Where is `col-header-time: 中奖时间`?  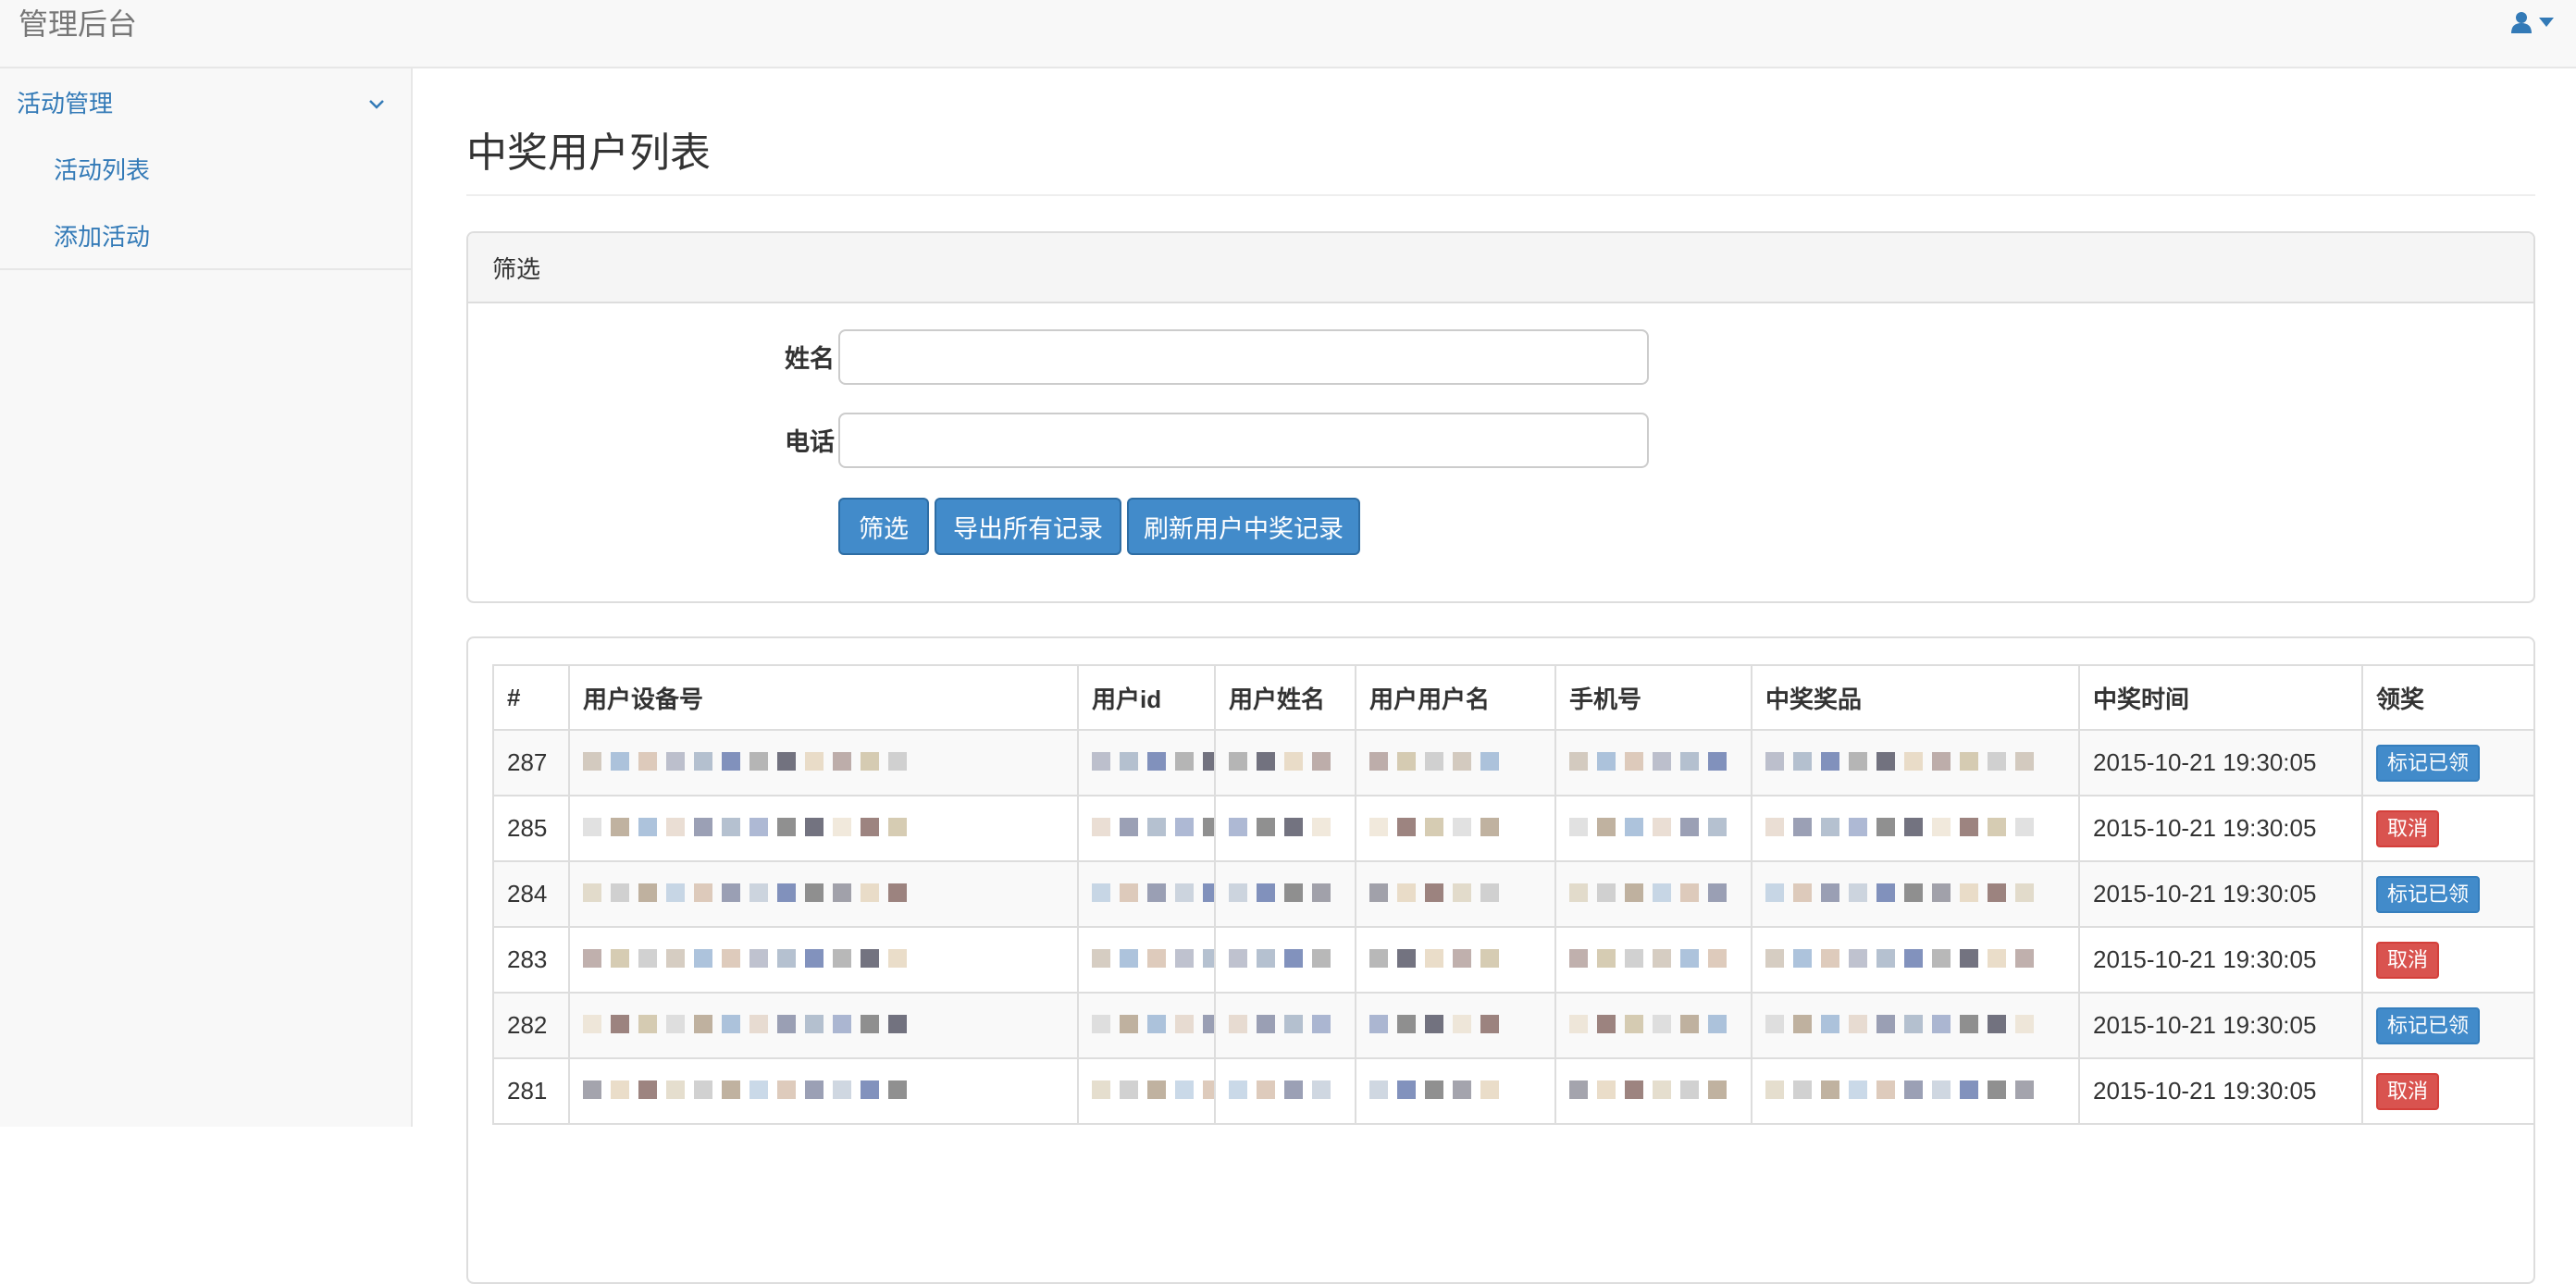
col-header-time: 中奖时间 is located at coordinates (2221, 698).